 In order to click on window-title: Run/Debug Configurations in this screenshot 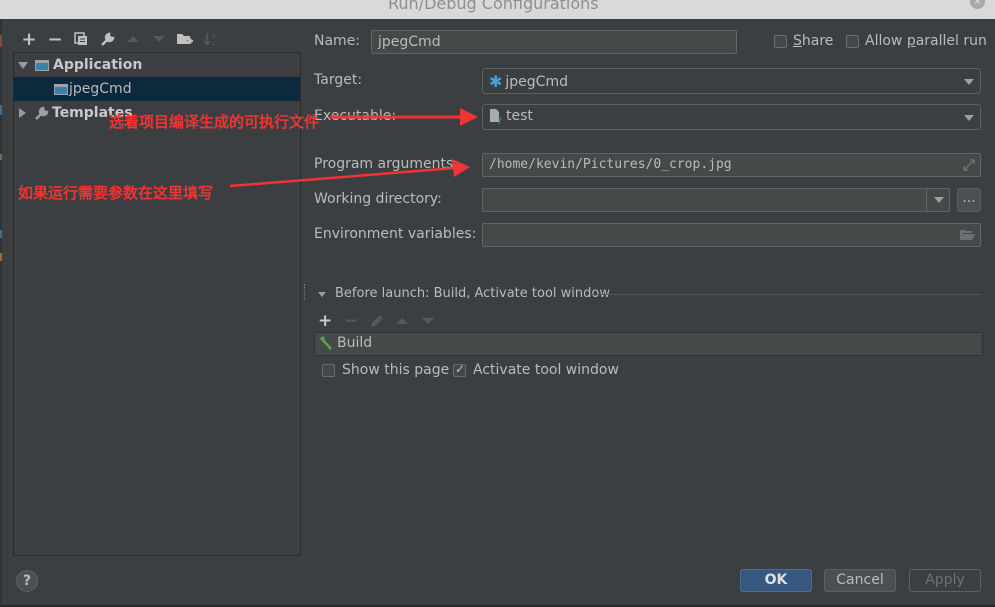, I will do `click(493, 6)`.